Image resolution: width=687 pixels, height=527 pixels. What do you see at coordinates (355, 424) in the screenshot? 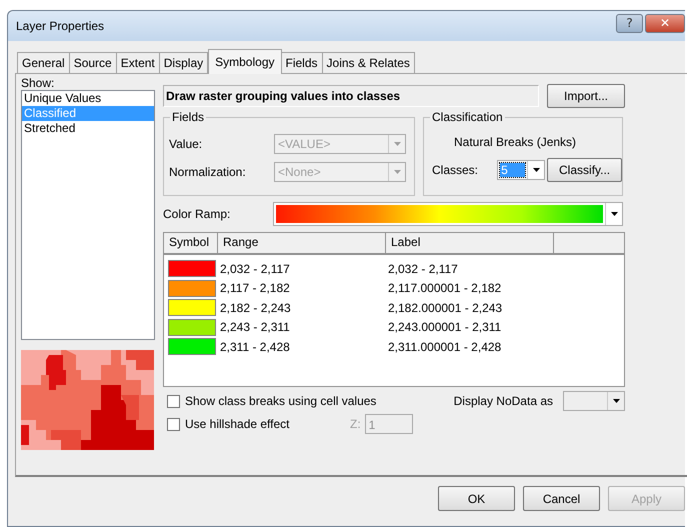
I see `z-label: Z:` at bounding box center [355, 424].